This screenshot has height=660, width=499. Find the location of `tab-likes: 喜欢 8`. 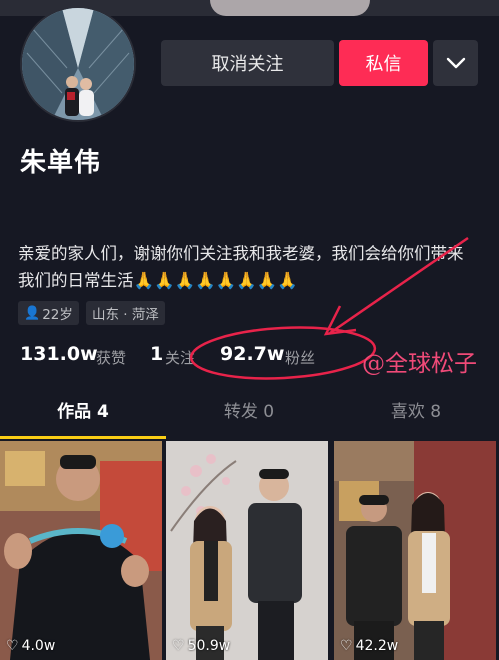

tab-likes: 喜欢 8 is located at coordinates (416, 412).